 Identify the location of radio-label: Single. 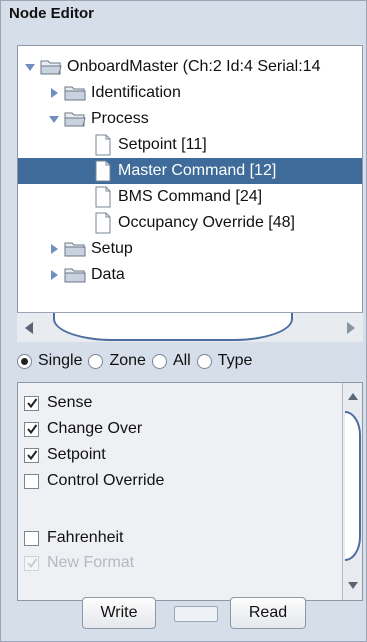
(60, 360).